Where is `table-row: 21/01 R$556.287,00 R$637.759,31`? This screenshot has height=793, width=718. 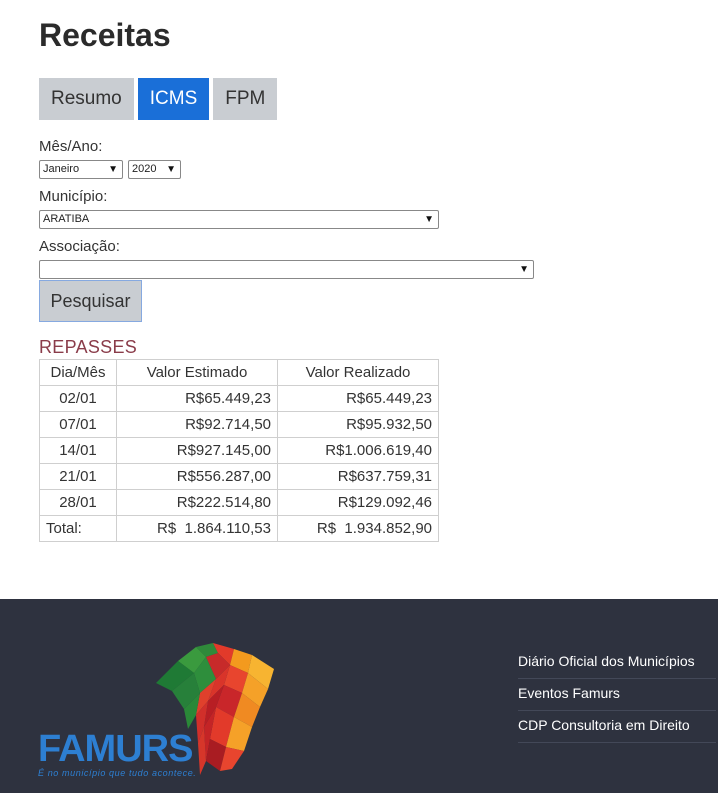 table-row: 21/01 R$556.287,00 R$637.759,31 is located at coordinates (239, 476).